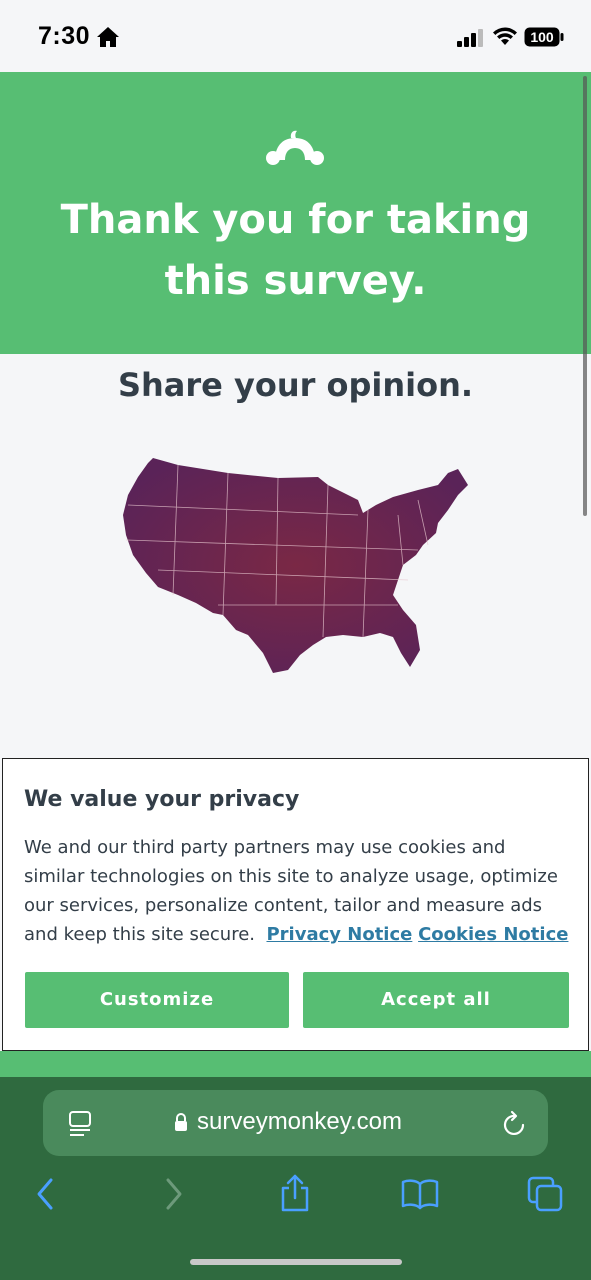  I want to click on scrollbar, so click(585, 296).